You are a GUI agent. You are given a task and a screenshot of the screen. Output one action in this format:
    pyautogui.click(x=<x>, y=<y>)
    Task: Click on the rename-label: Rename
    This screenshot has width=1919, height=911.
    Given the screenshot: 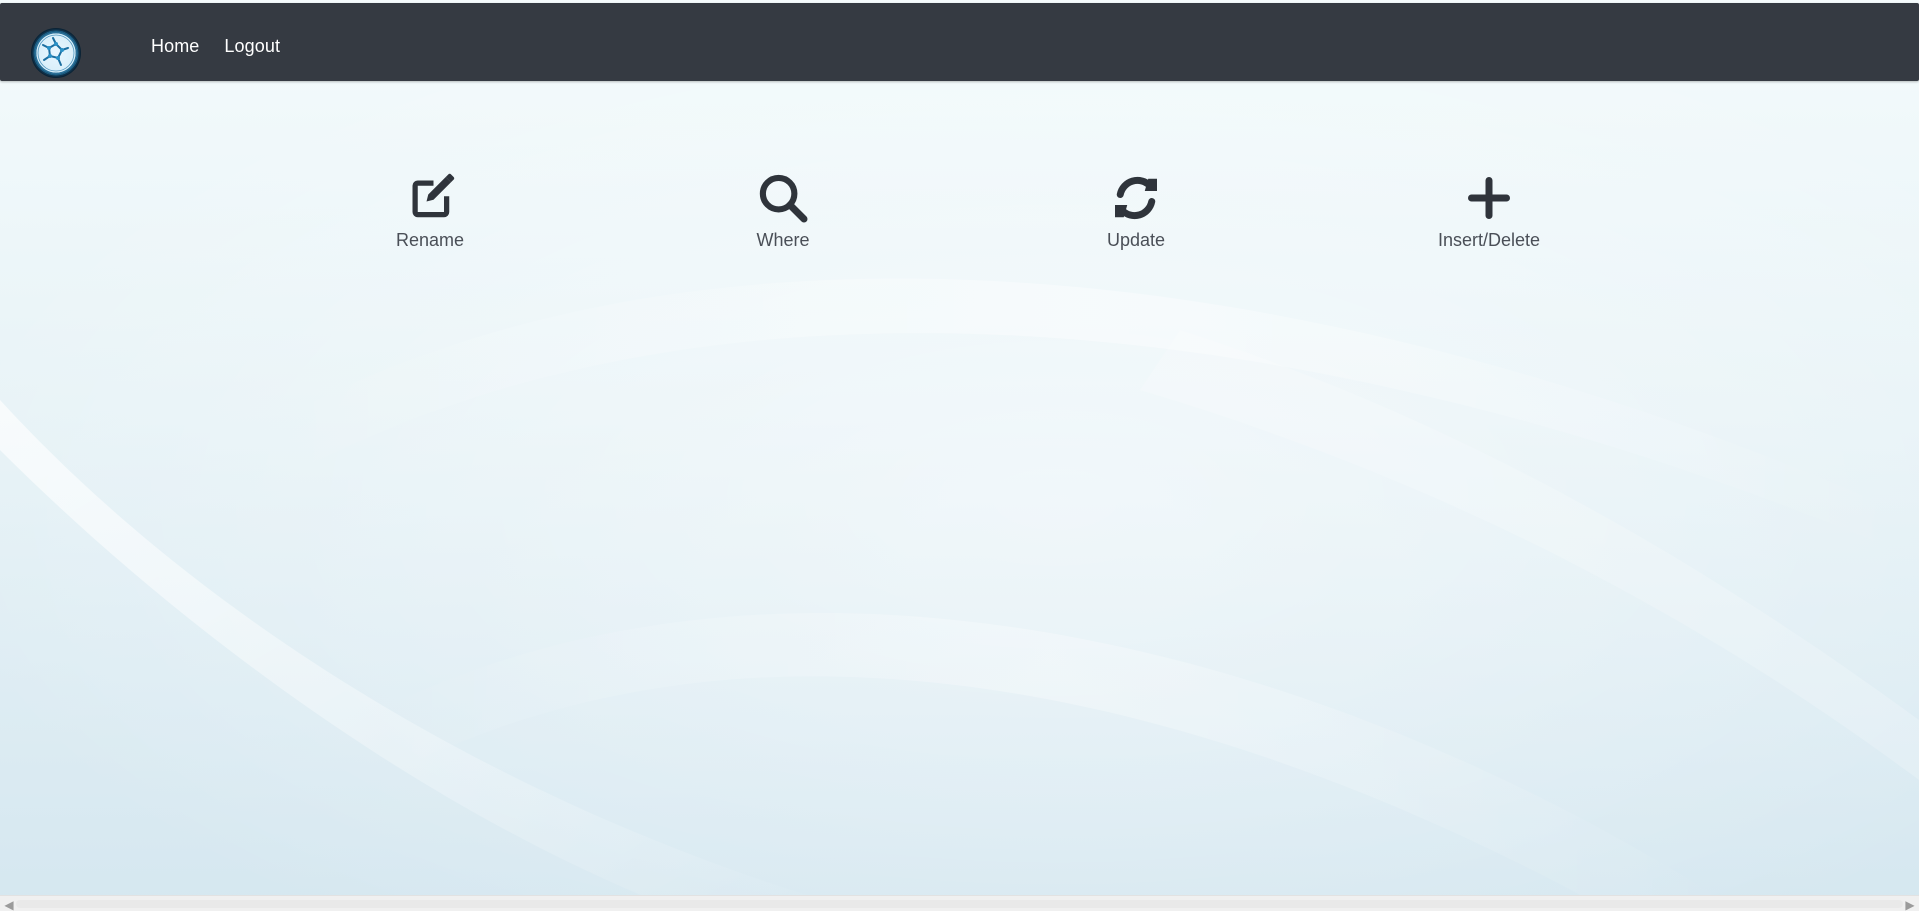 What is the action you would take?
    pyautogui.click(x=430, y=240)
    